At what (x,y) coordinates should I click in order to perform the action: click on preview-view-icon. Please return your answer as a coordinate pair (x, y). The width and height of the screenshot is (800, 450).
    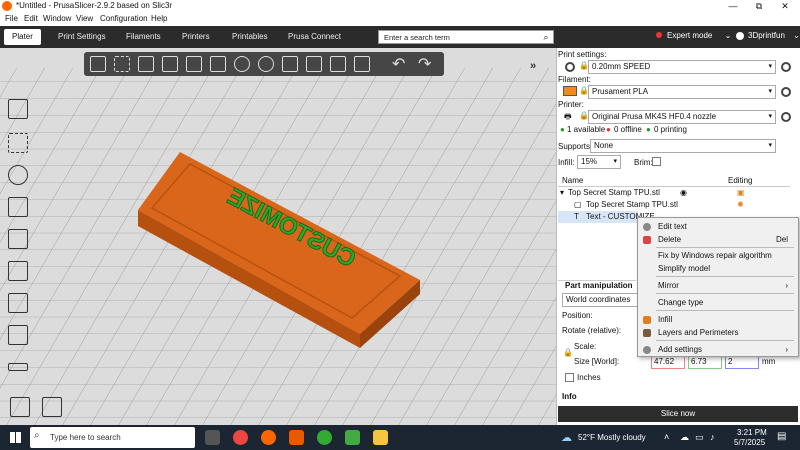
    Looking at the image, I should click on (52, 407).